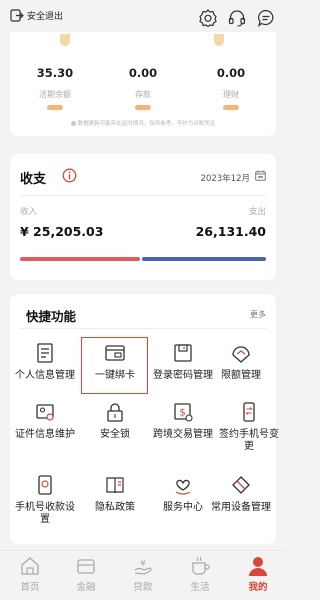  Describe the element at coordinates (62, 231) in the screenshot. I see `income-value: ¥ 25,205.03` at that location.